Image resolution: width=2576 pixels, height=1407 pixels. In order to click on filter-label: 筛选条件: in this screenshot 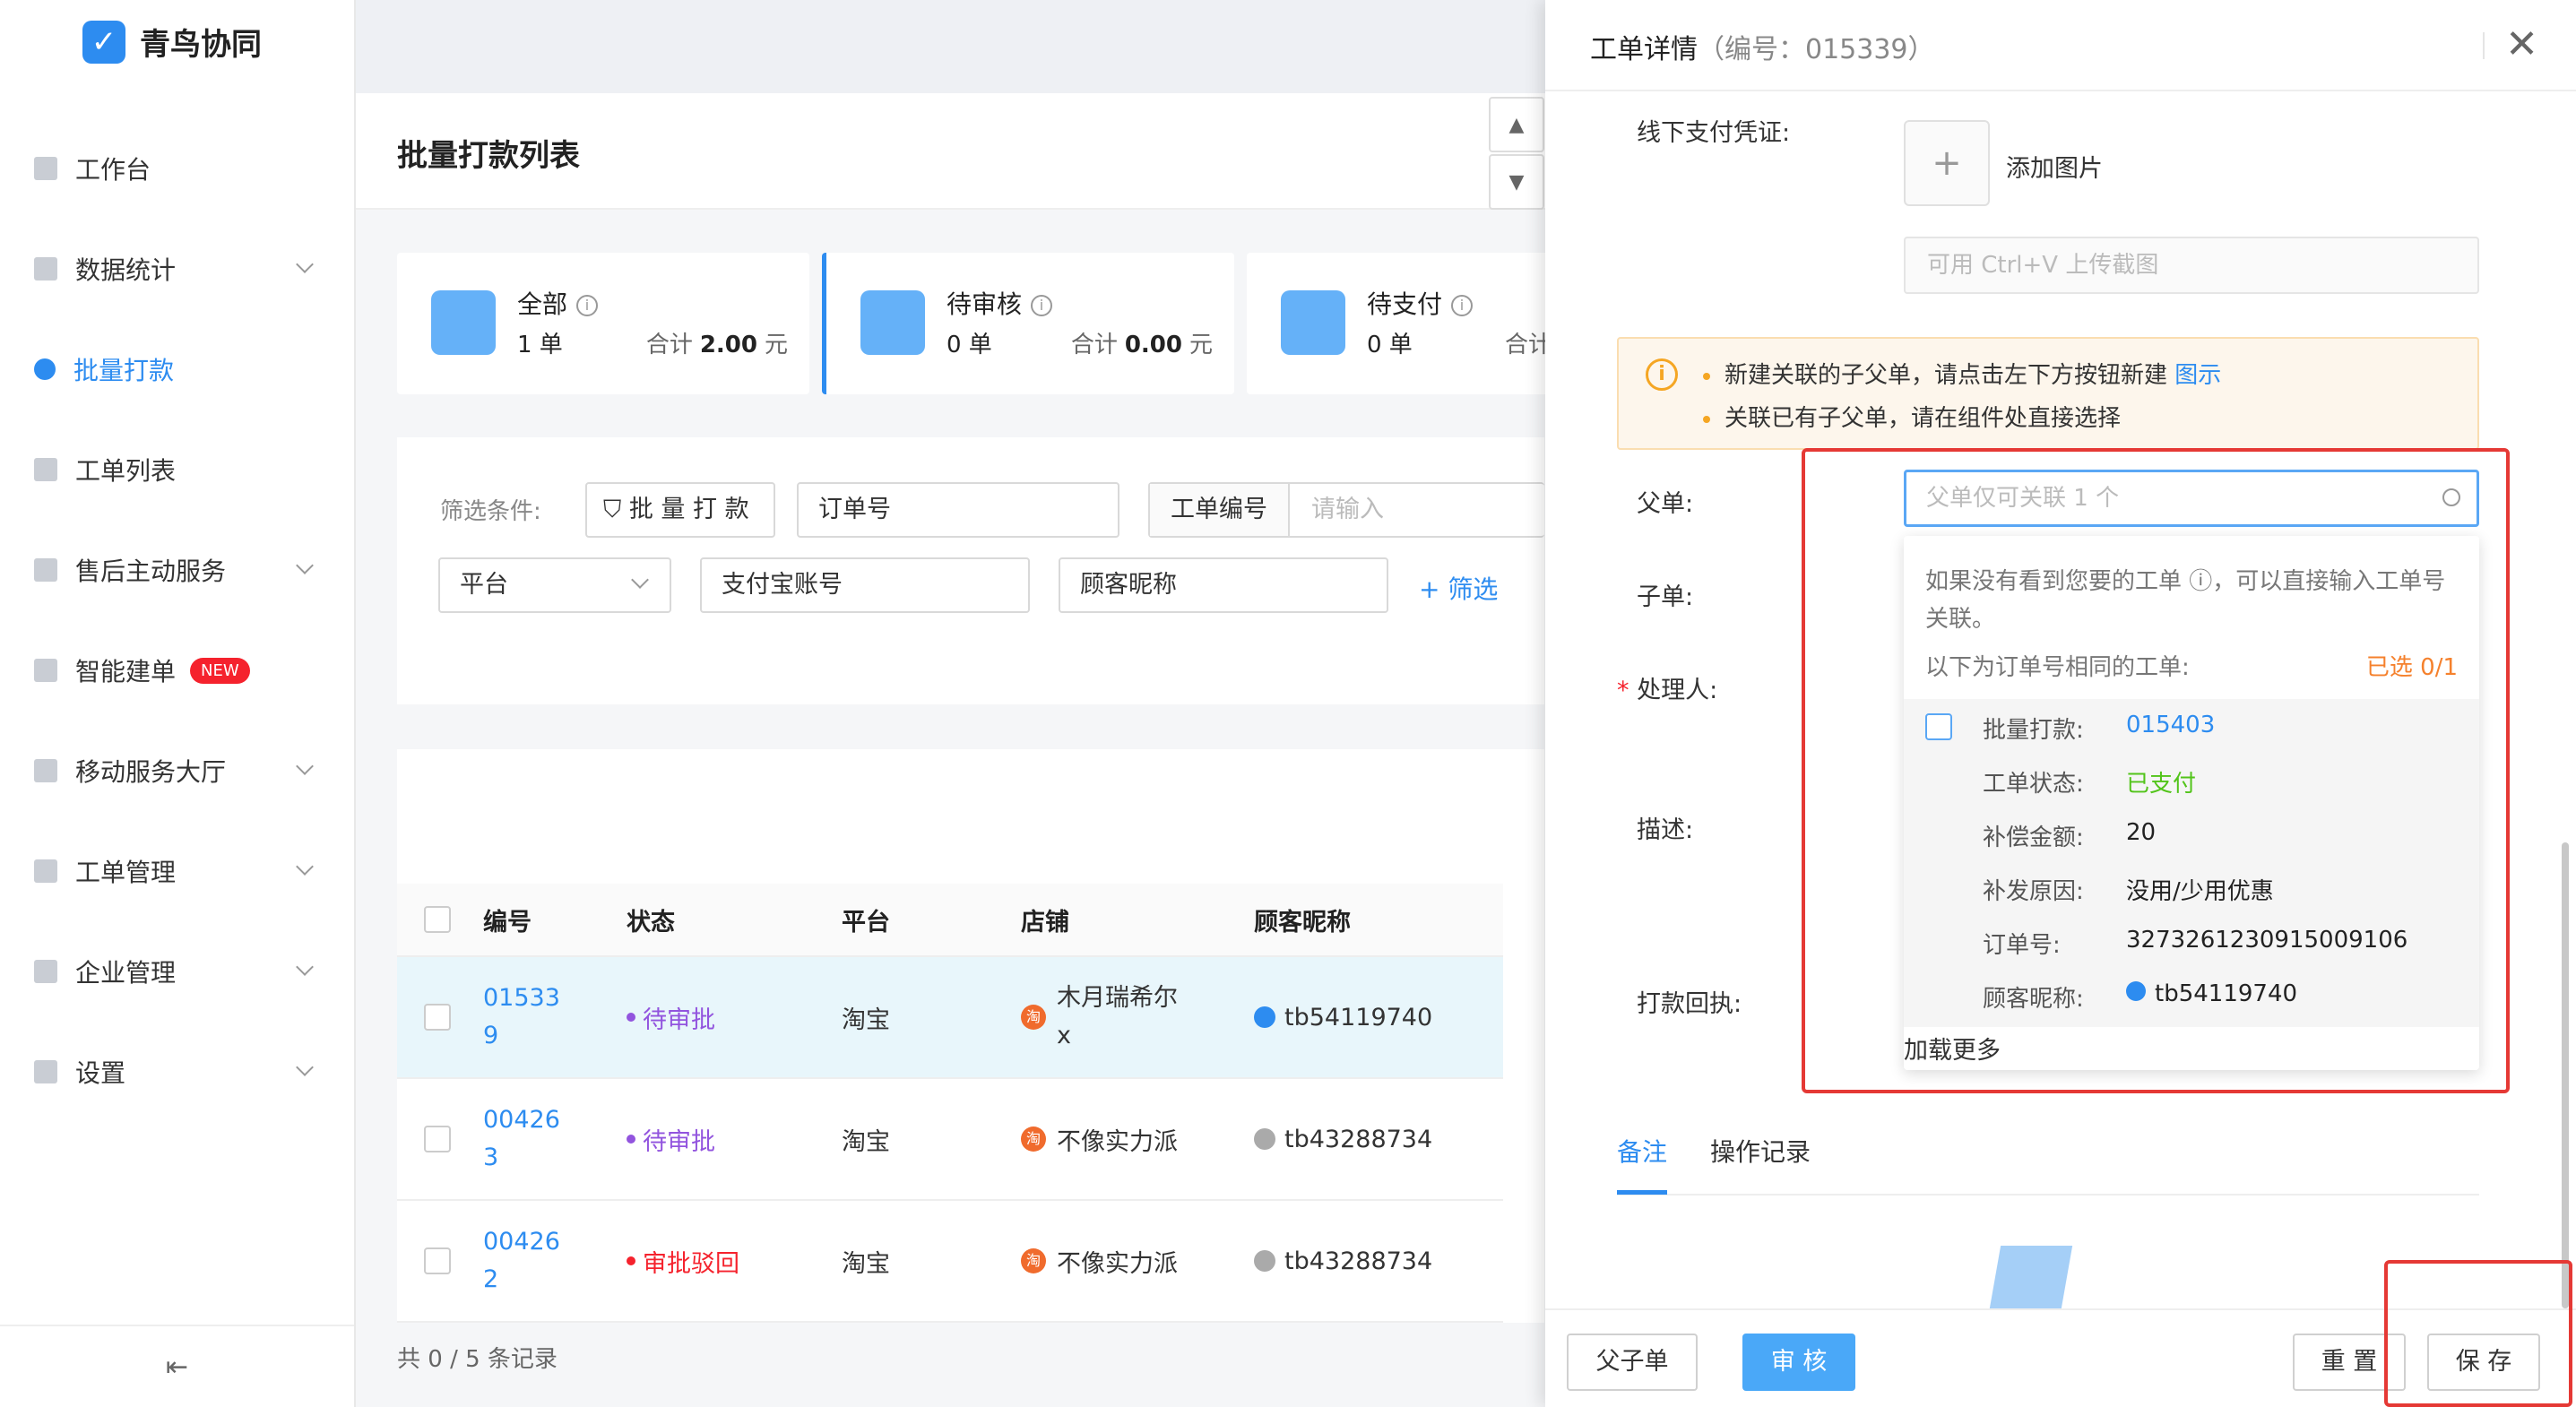, I will do `click(490, 512)`.